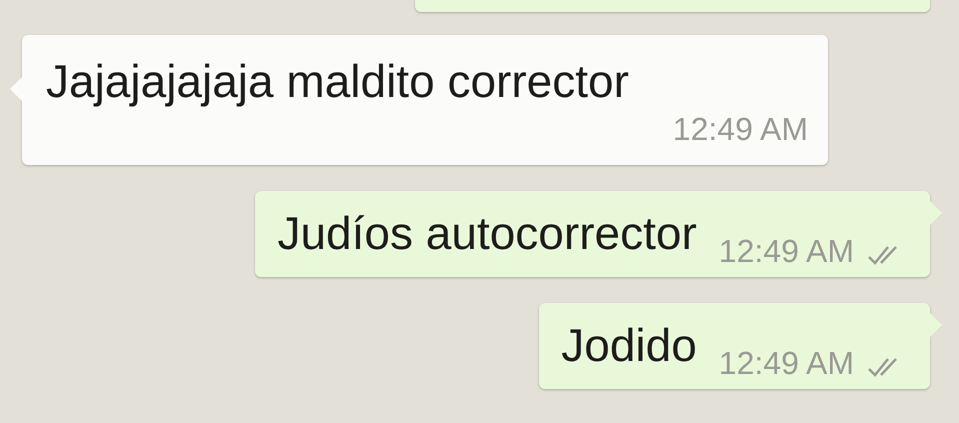  Describe the element at coordinates (338, 81) in the screenshot. I see `message-text: Jajajajajaja maldito corrector` at that location.